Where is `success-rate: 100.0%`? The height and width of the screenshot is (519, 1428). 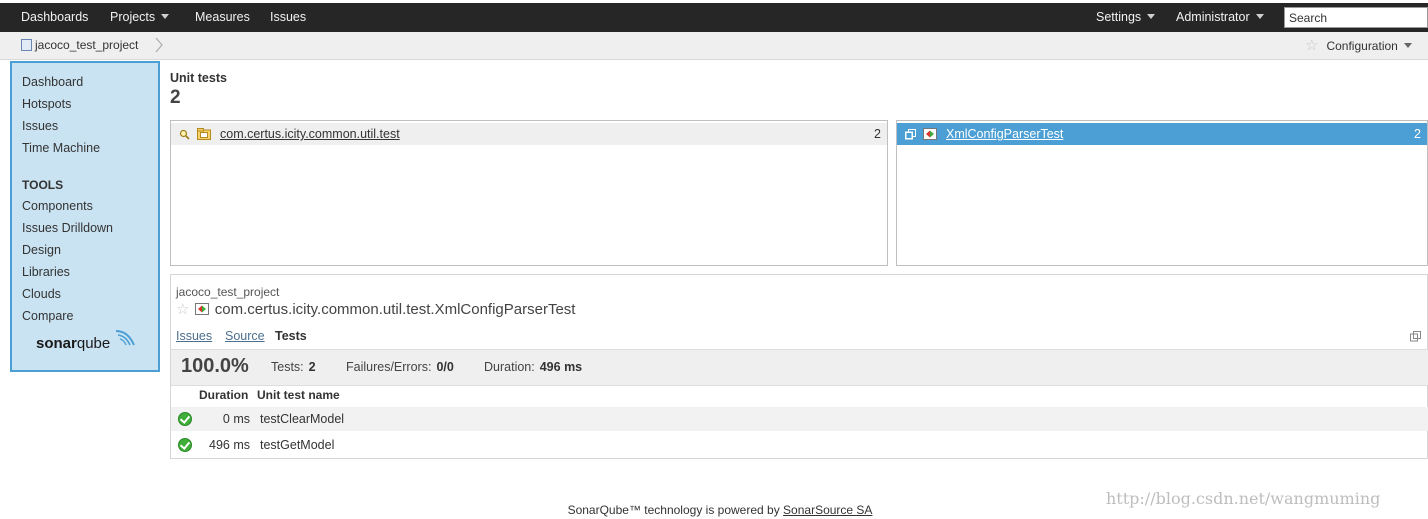
success-rate: 100.0% is located at coordinates (215, 366).